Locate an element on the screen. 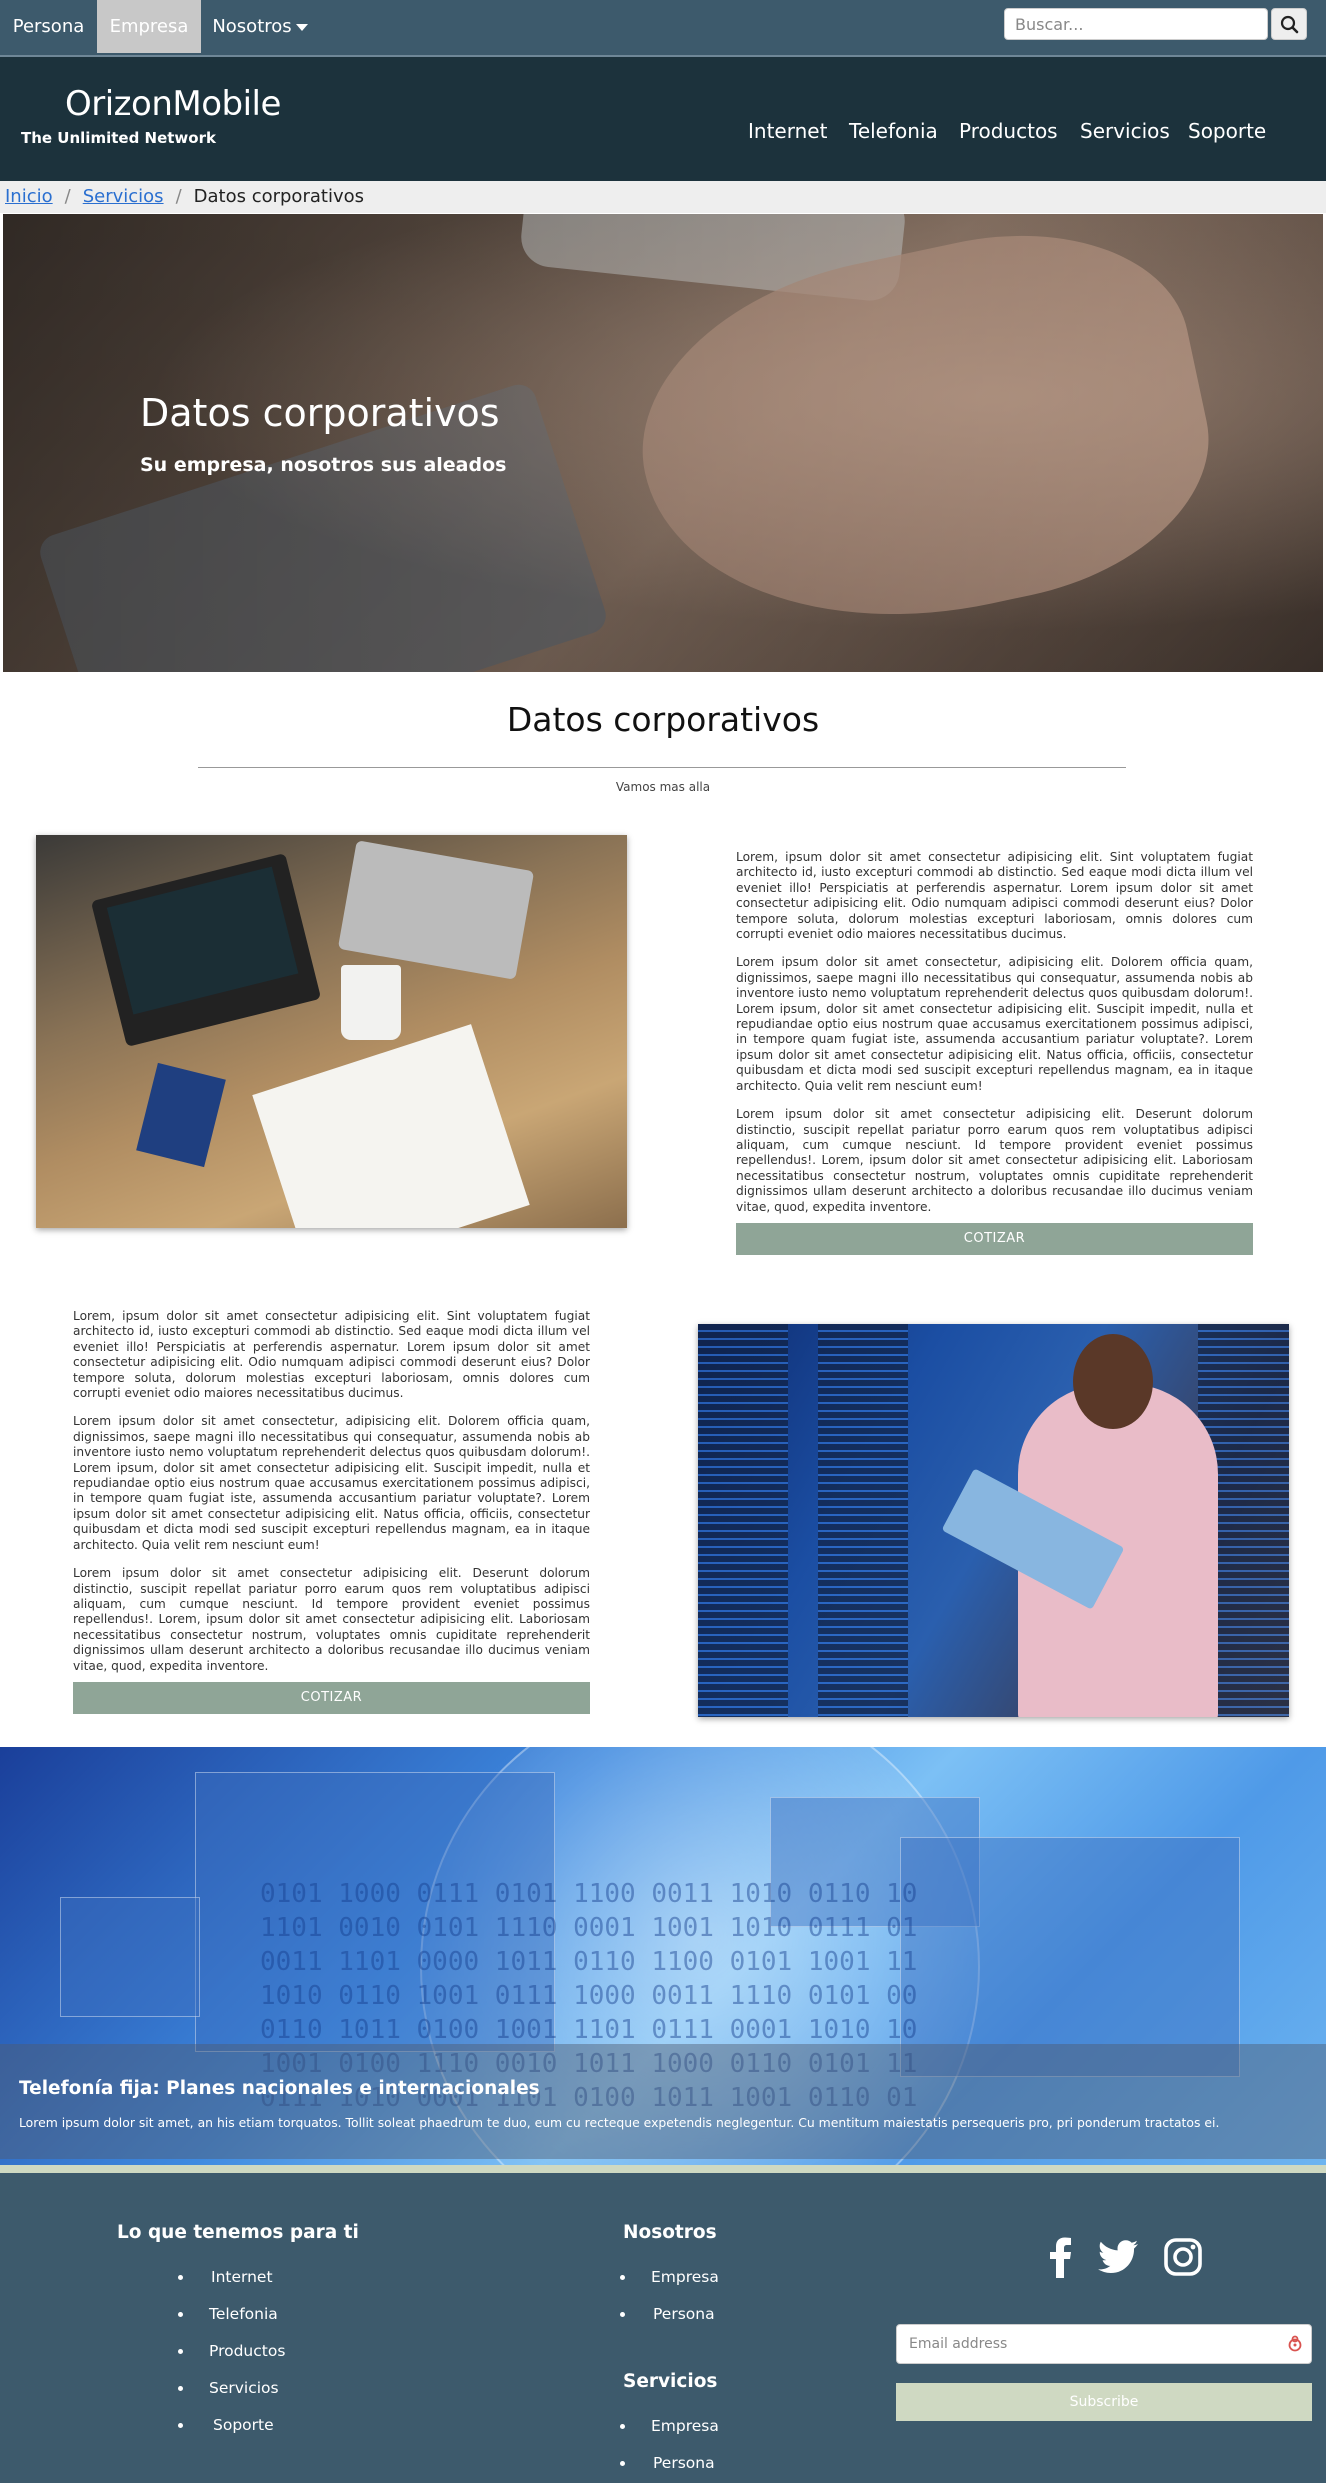  nav-servicios: Servicios is located at coordinates (1125, 131).